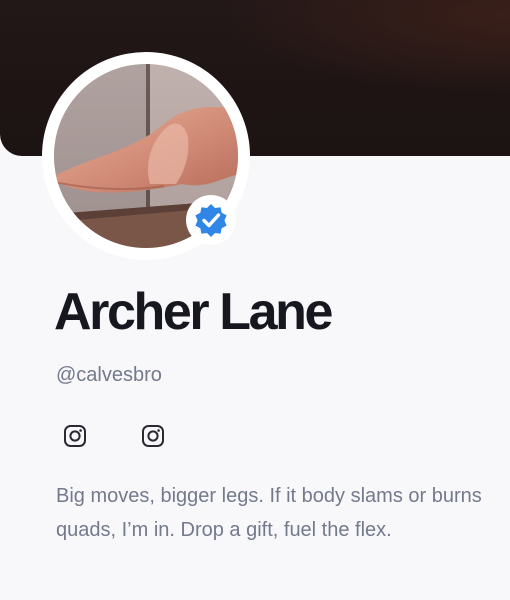  What do you see at coordinates (109, 375) in the screenshot?
I see `profile-handle: @calvesbro` at bounding box center [109, 375].